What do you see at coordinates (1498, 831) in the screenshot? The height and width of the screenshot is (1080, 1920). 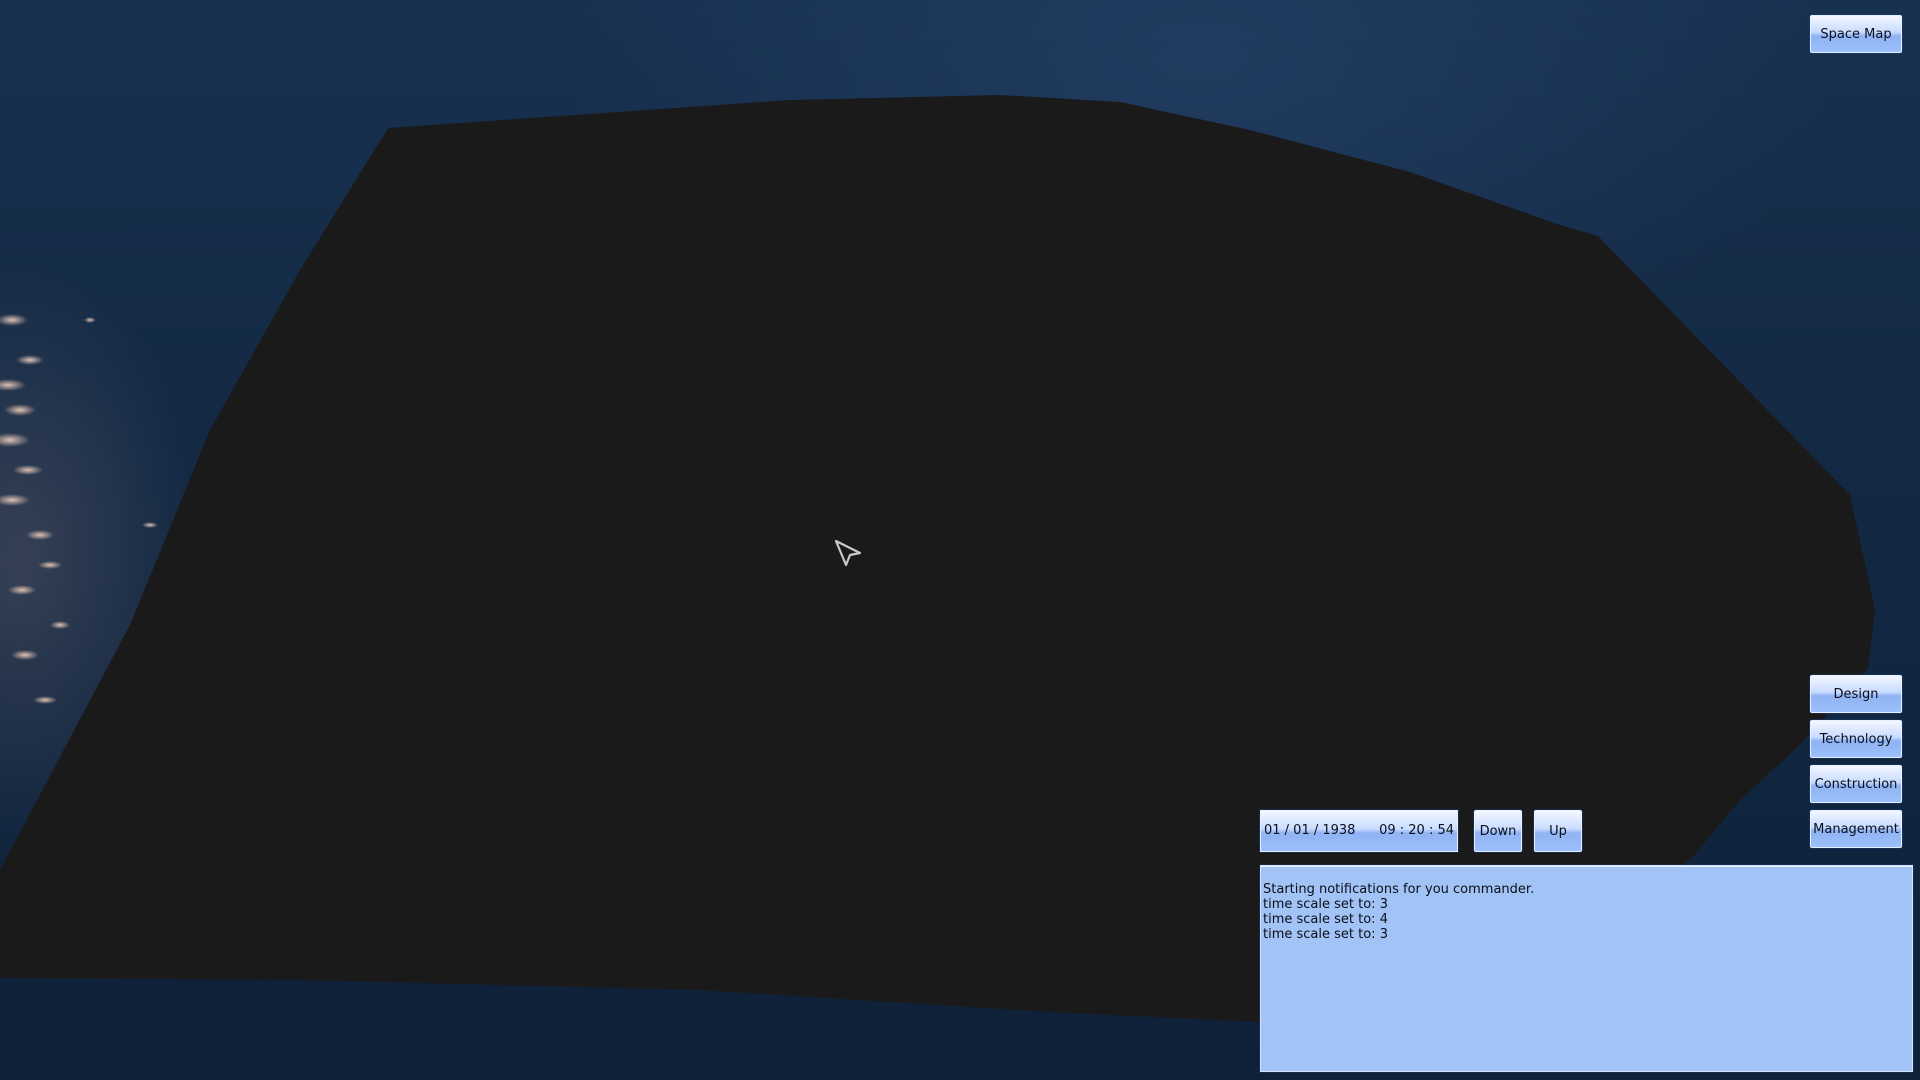 I see `time-scale-down-button: Down` at bounding box center [1498, 831].